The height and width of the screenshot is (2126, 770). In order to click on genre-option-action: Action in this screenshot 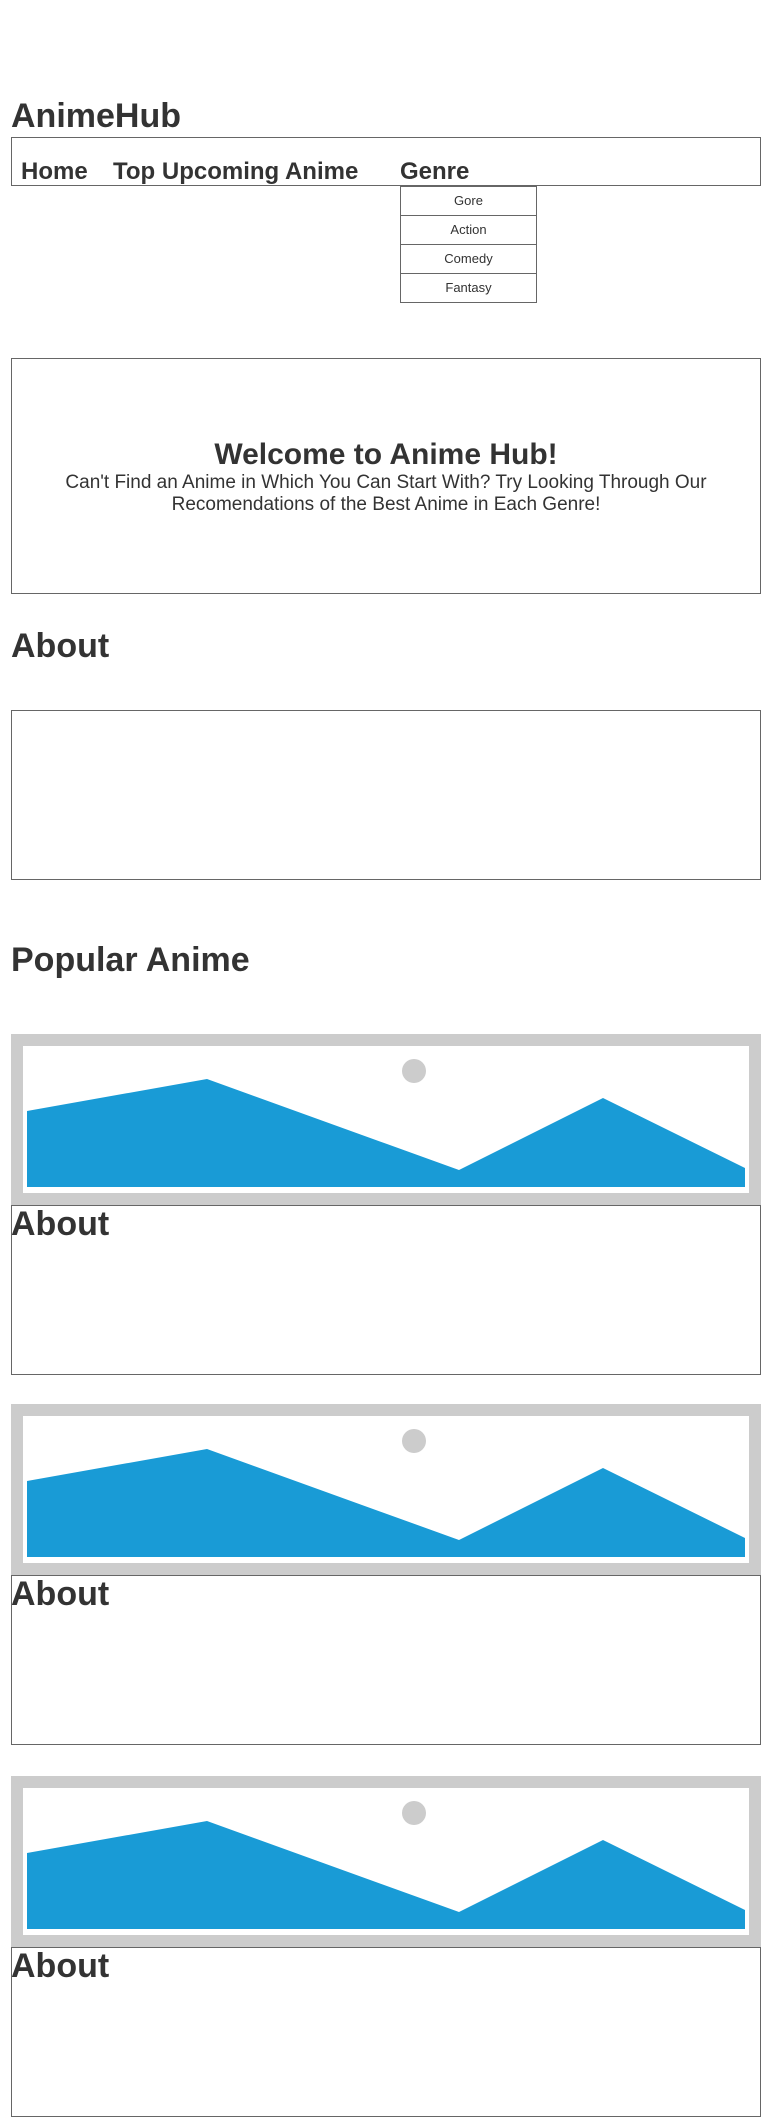, I will do `click(468, 230)`.